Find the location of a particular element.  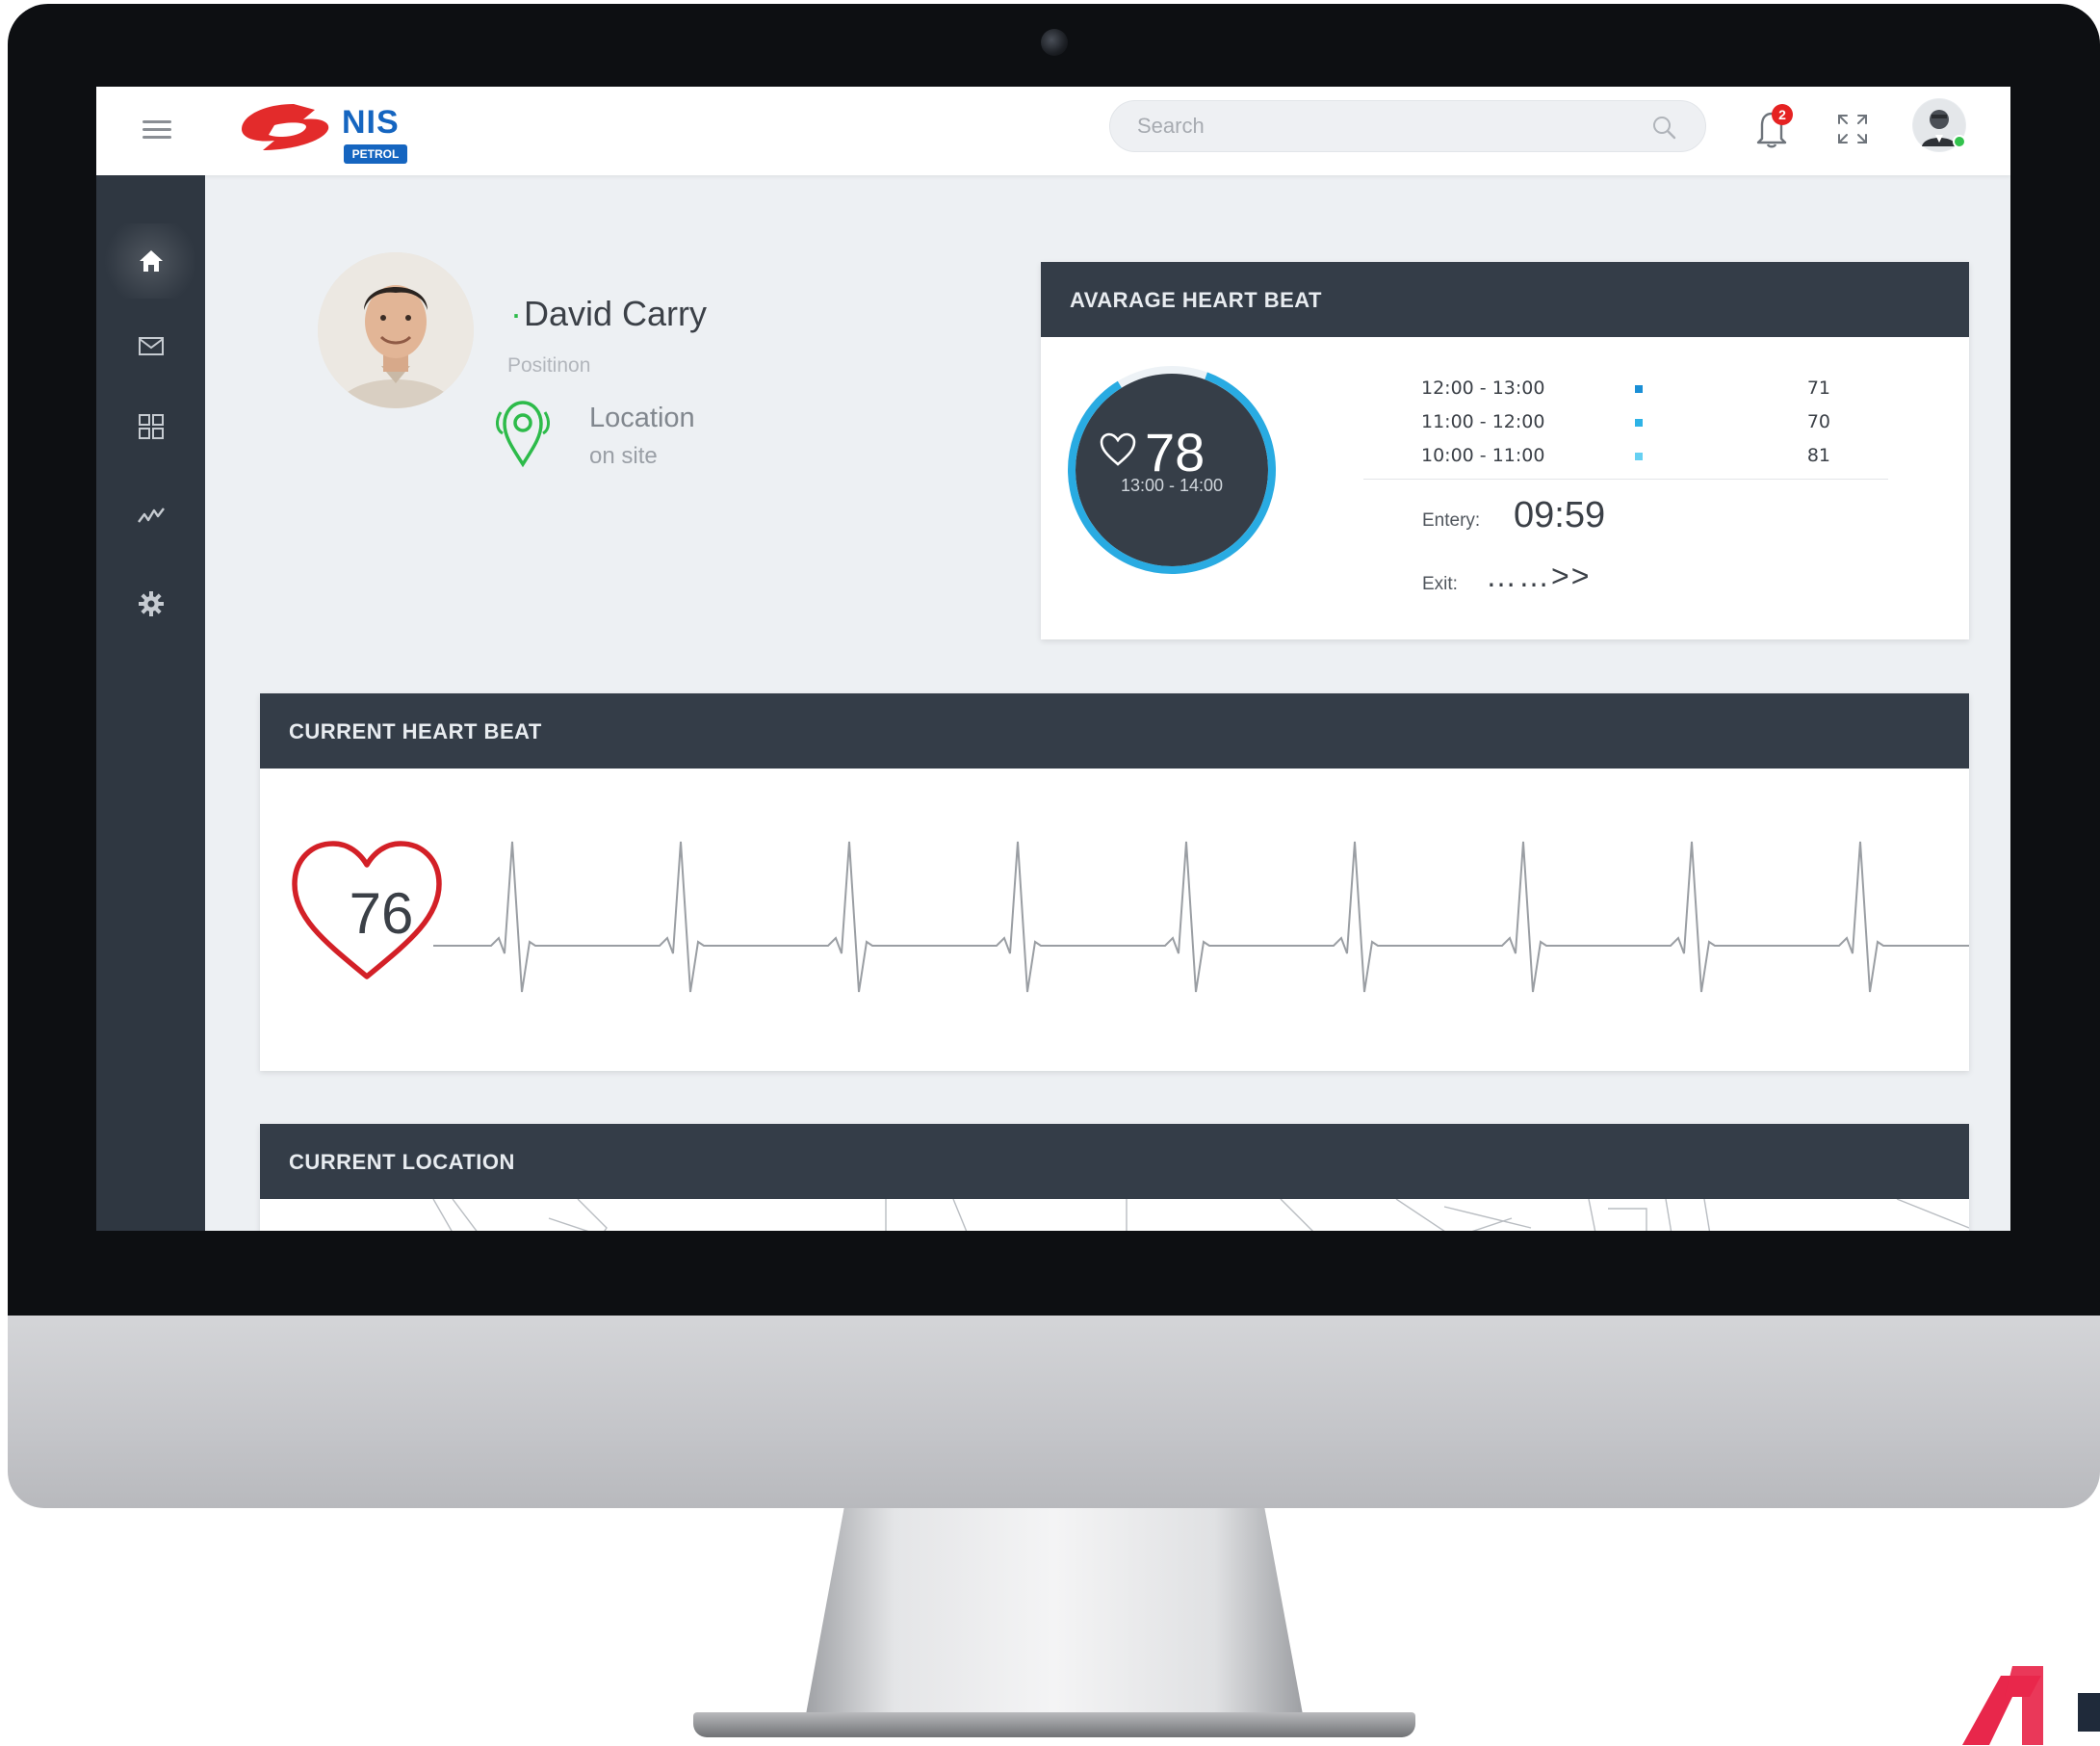

profile-photo-image is located at coordinates (396, 330).